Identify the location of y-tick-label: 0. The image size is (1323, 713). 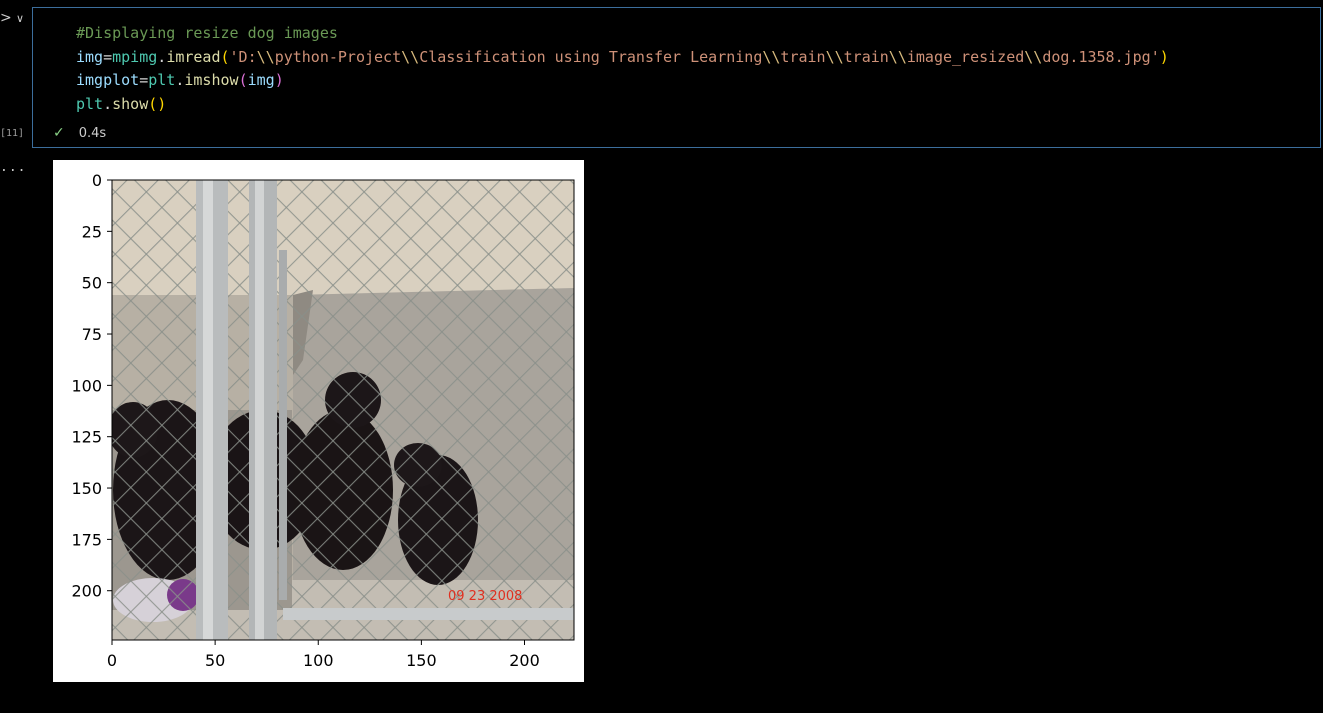
(97, 180).